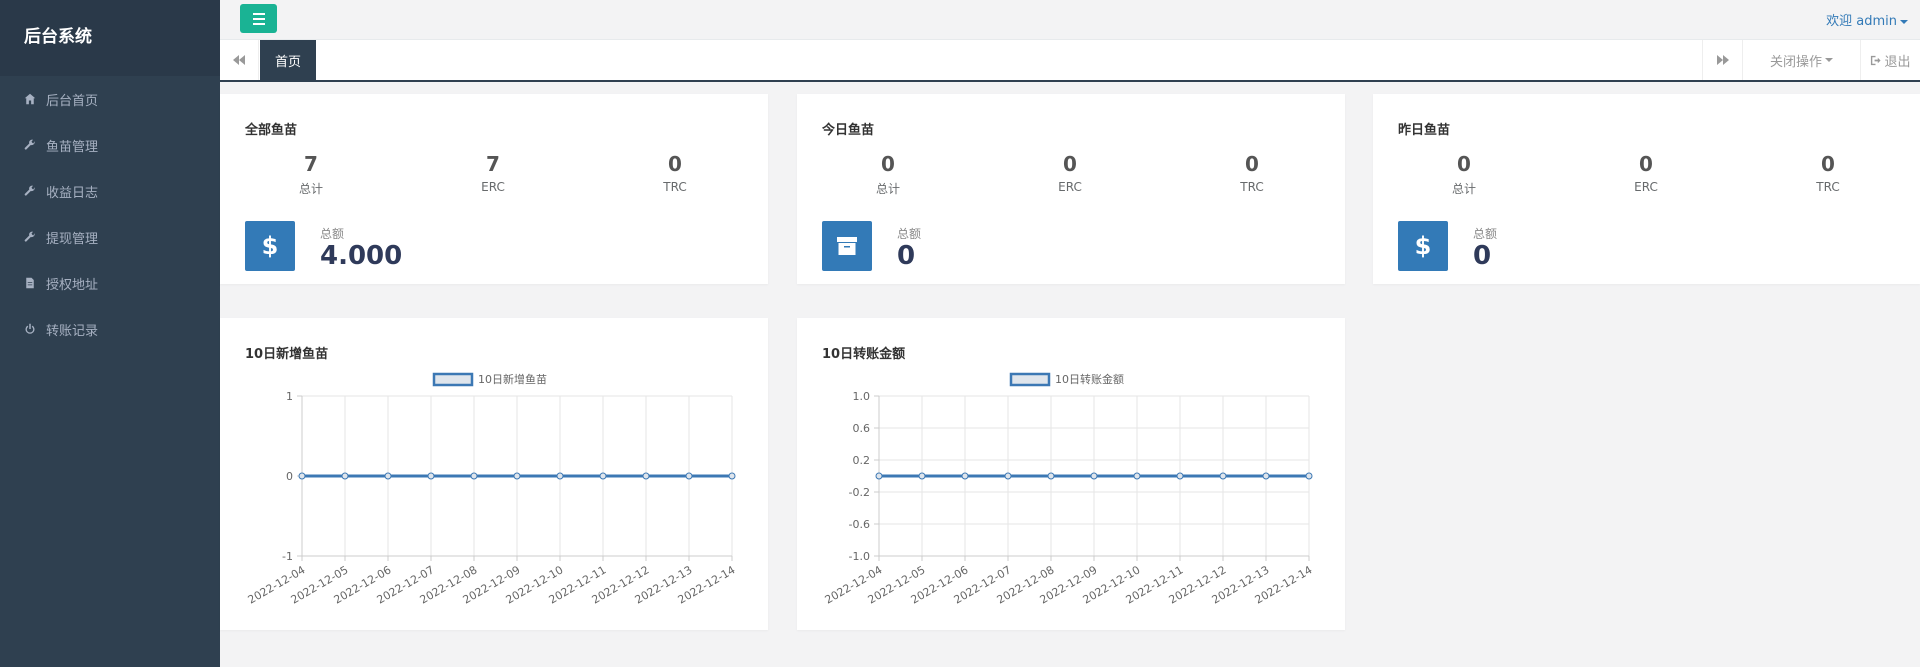  What do you see at coordinates (110, 145) in the screenshot?
I see `sidebar-item-fish: 鱼苗管理` at bounding box center [110, 145].